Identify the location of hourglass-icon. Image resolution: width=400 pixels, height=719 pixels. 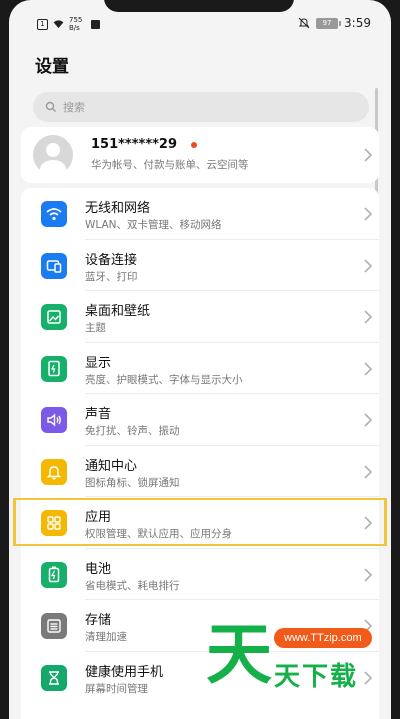
(54, 677).